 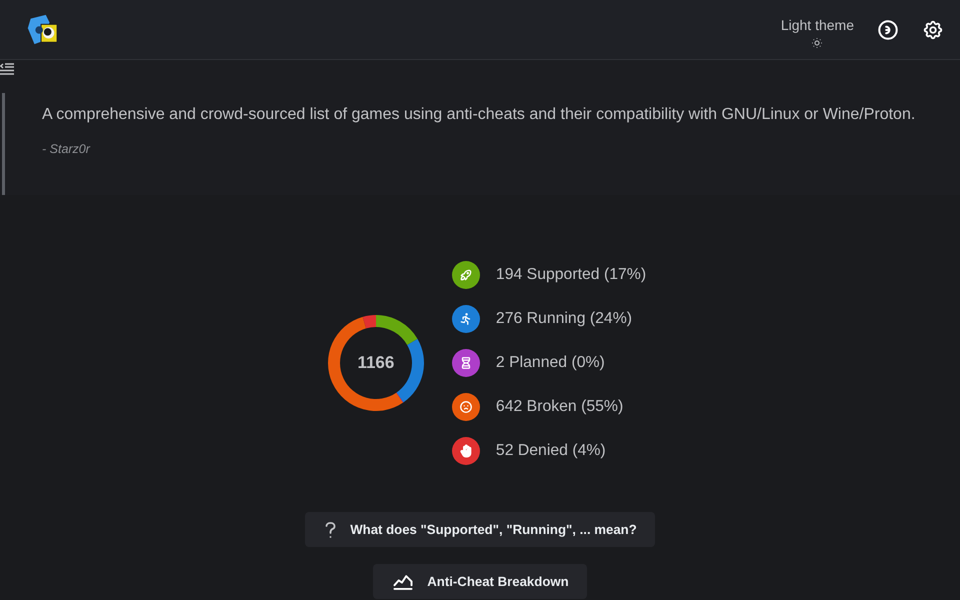 What do you see at coordinates (550, 363) in the screenshot?
I see `legend-label: 2 Planned (0%)` at bounding box center [550, 363].